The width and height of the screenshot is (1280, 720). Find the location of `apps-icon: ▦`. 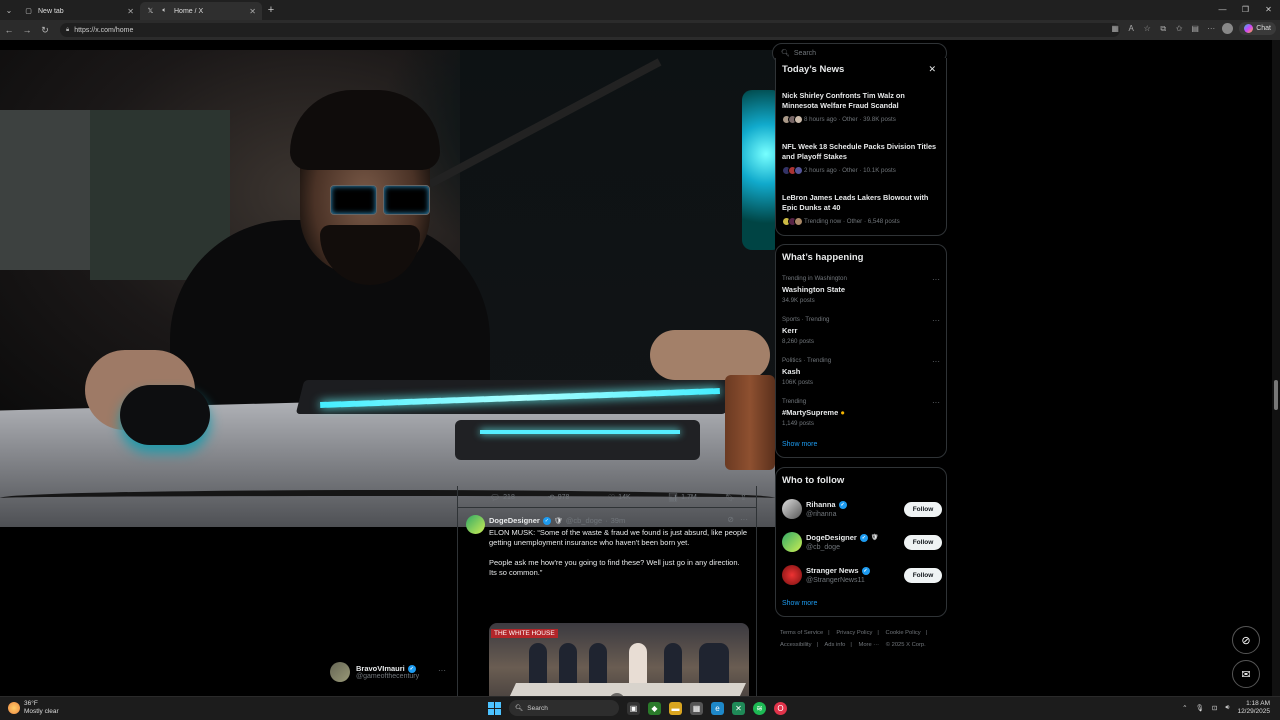

apps-icon: ▦ is located at coordinates (1115, 29).